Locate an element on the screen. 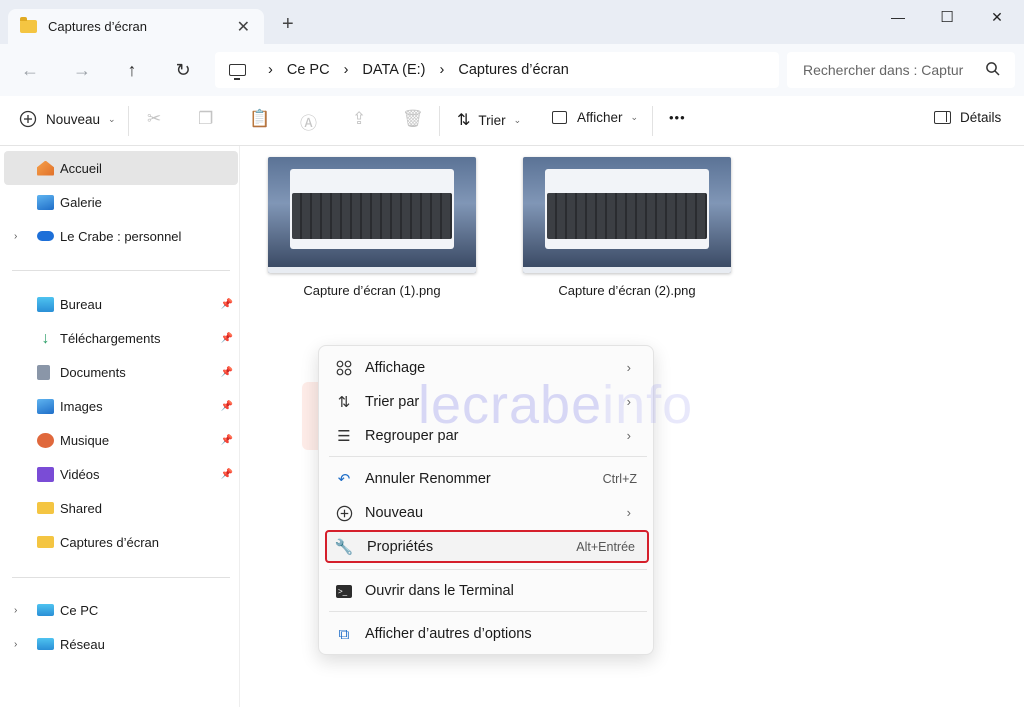  delete-icon: 🗑 is located at coordinates (413, 119).